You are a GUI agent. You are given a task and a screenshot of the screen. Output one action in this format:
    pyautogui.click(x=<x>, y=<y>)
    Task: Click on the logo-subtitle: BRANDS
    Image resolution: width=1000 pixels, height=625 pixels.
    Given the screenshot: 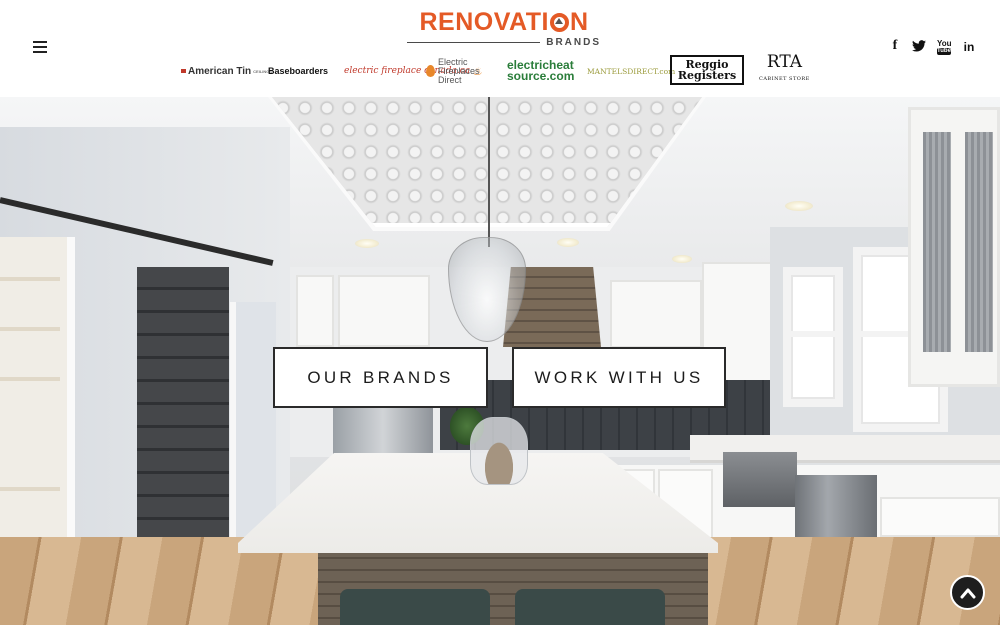 What is the action you would take?
    pyautogui.click(x=504, y=42)
    